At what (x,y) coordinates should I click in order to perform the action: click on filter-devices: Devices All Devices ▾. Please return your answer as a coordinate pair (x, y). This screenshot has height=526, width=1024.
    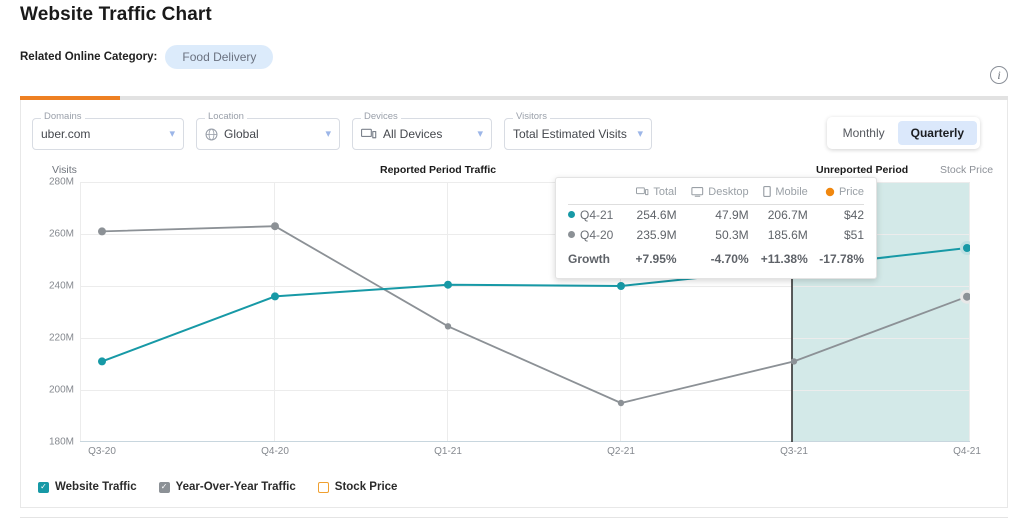
    Looking at the image, I should click on (422, 131).